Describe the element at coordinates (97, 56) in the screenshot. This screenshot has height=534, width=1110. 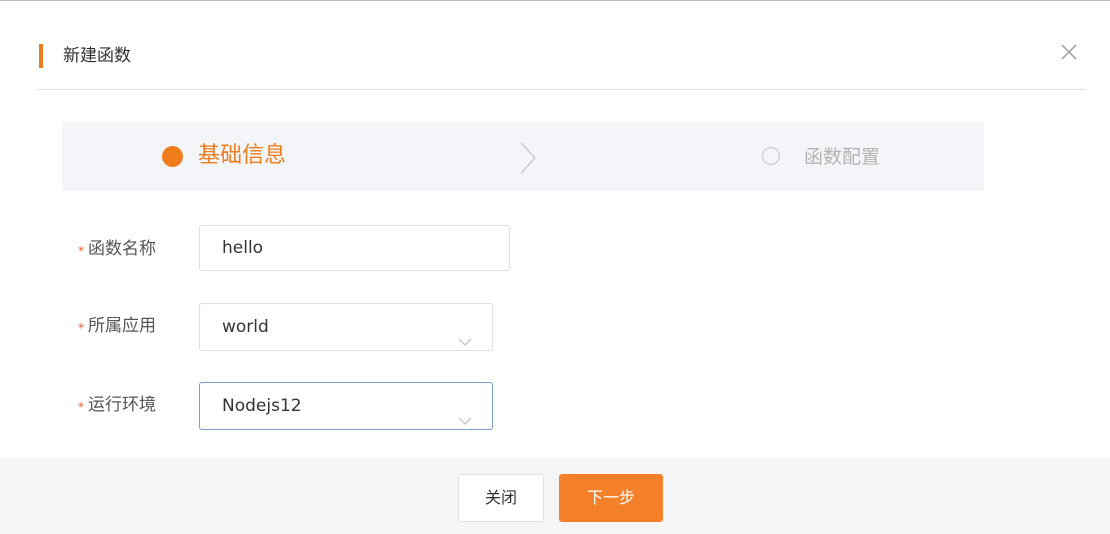
I see `dialog-title: 新建函数` at that location.